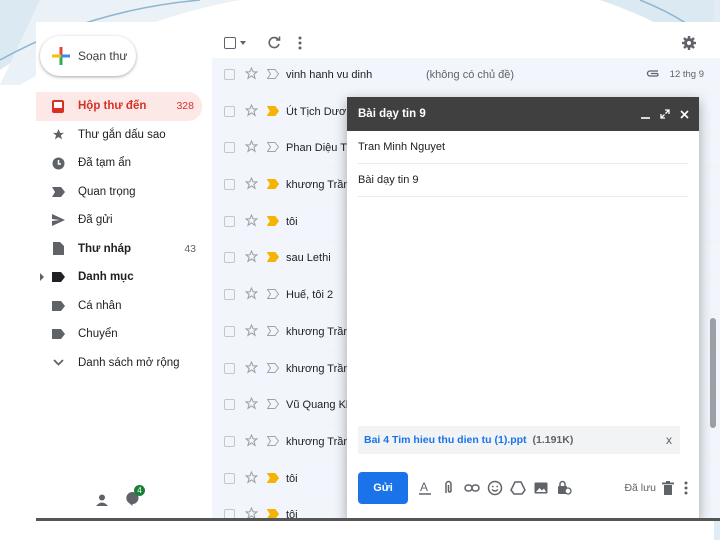  I want to click on sidebar-item-categories: Danh mục, so click(124, 277).